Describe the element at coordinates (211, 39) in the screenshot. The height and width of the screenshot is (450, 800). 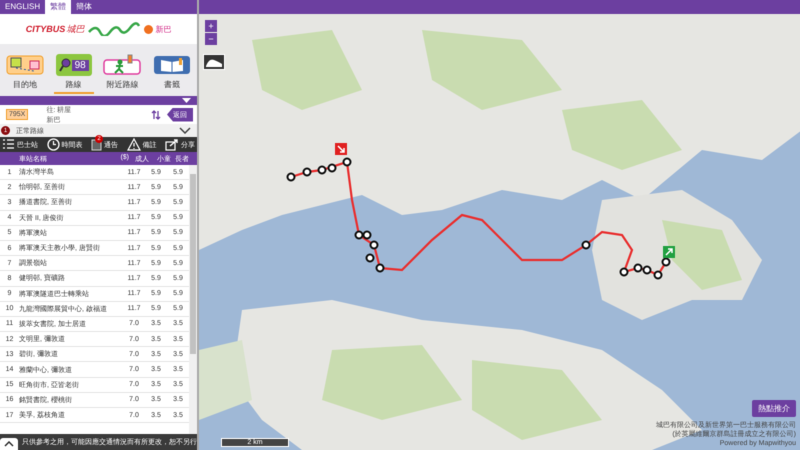
I see `zoom-out-button: −` at that location.